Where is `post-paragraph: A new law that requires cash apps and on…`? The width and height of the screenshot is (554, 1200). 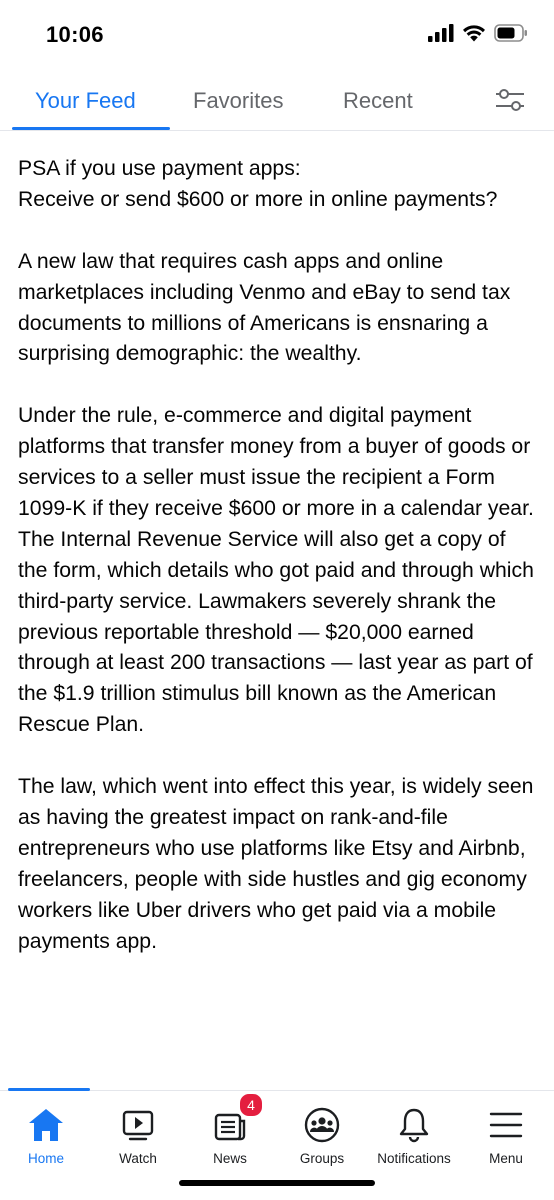 post-paragraph: A new law that requires cash apps and on… is located at coordinates (264, 307).